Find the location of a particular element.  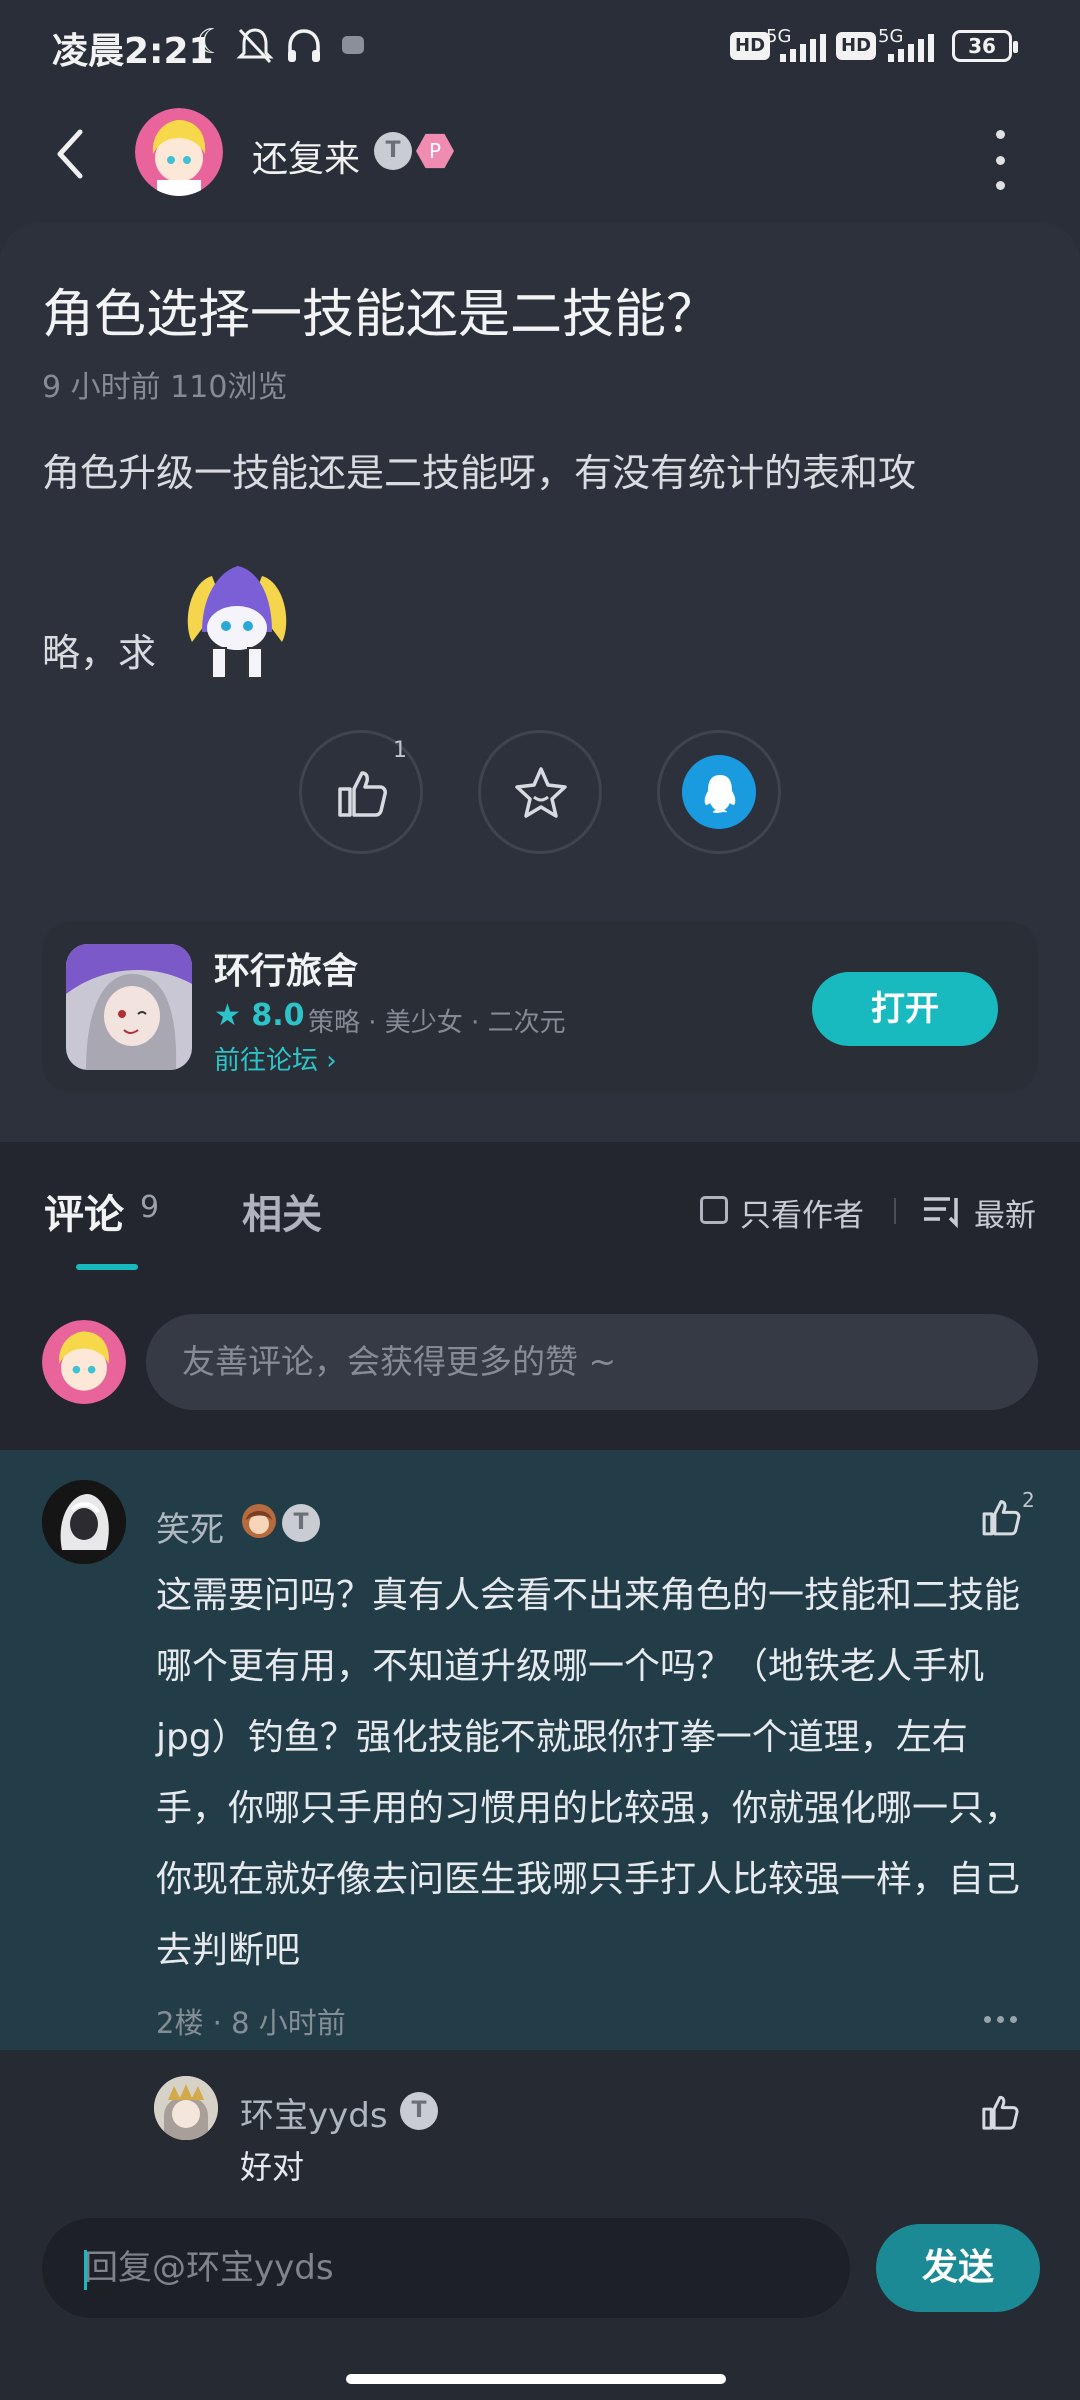

author-only-checkbox is located at coordinates (714, 1210).